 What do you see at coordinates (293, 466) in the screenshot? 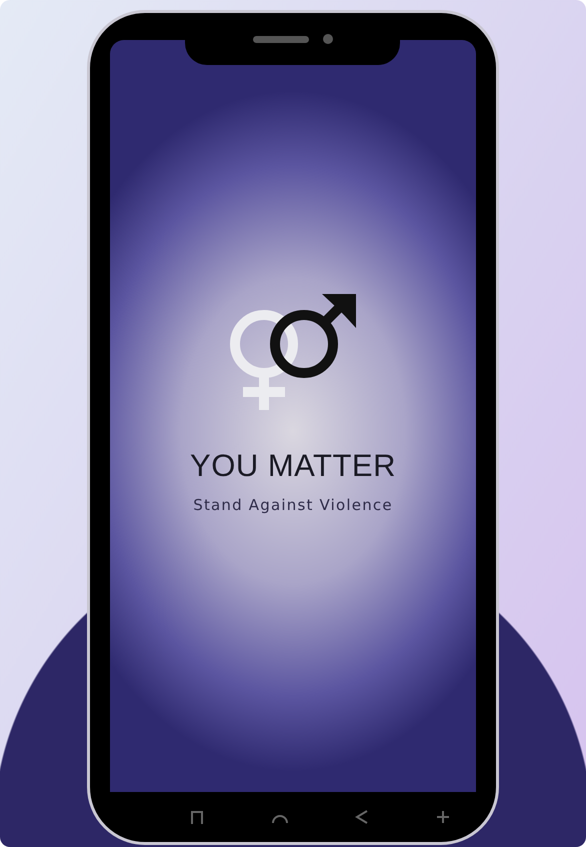
I see `app-title: YOU MATTER` at bounding box center [293, 466].